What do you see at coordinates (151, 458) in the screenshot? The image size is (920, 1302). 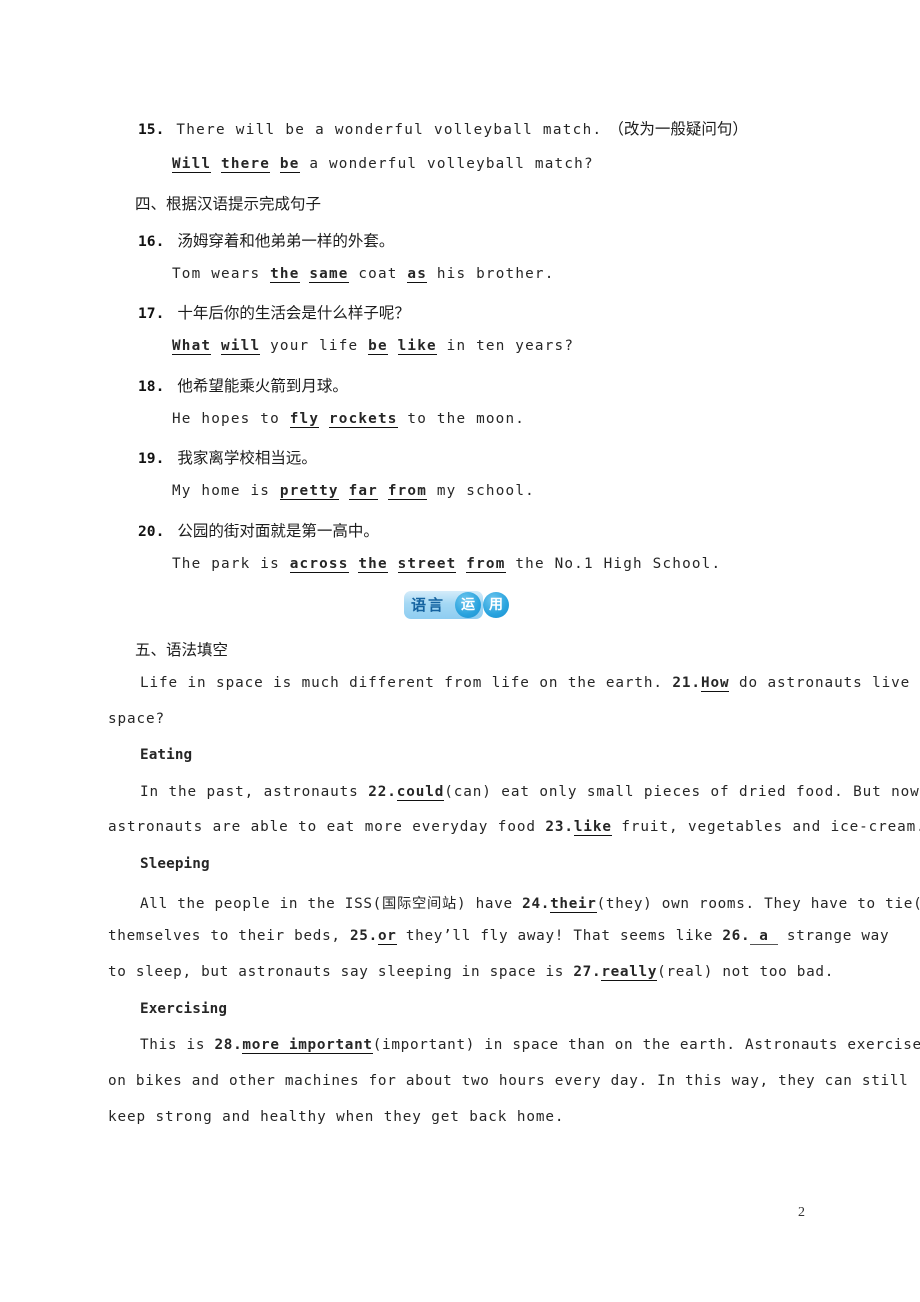 I see `question-number: 19.` at bounding box center [151, 458].